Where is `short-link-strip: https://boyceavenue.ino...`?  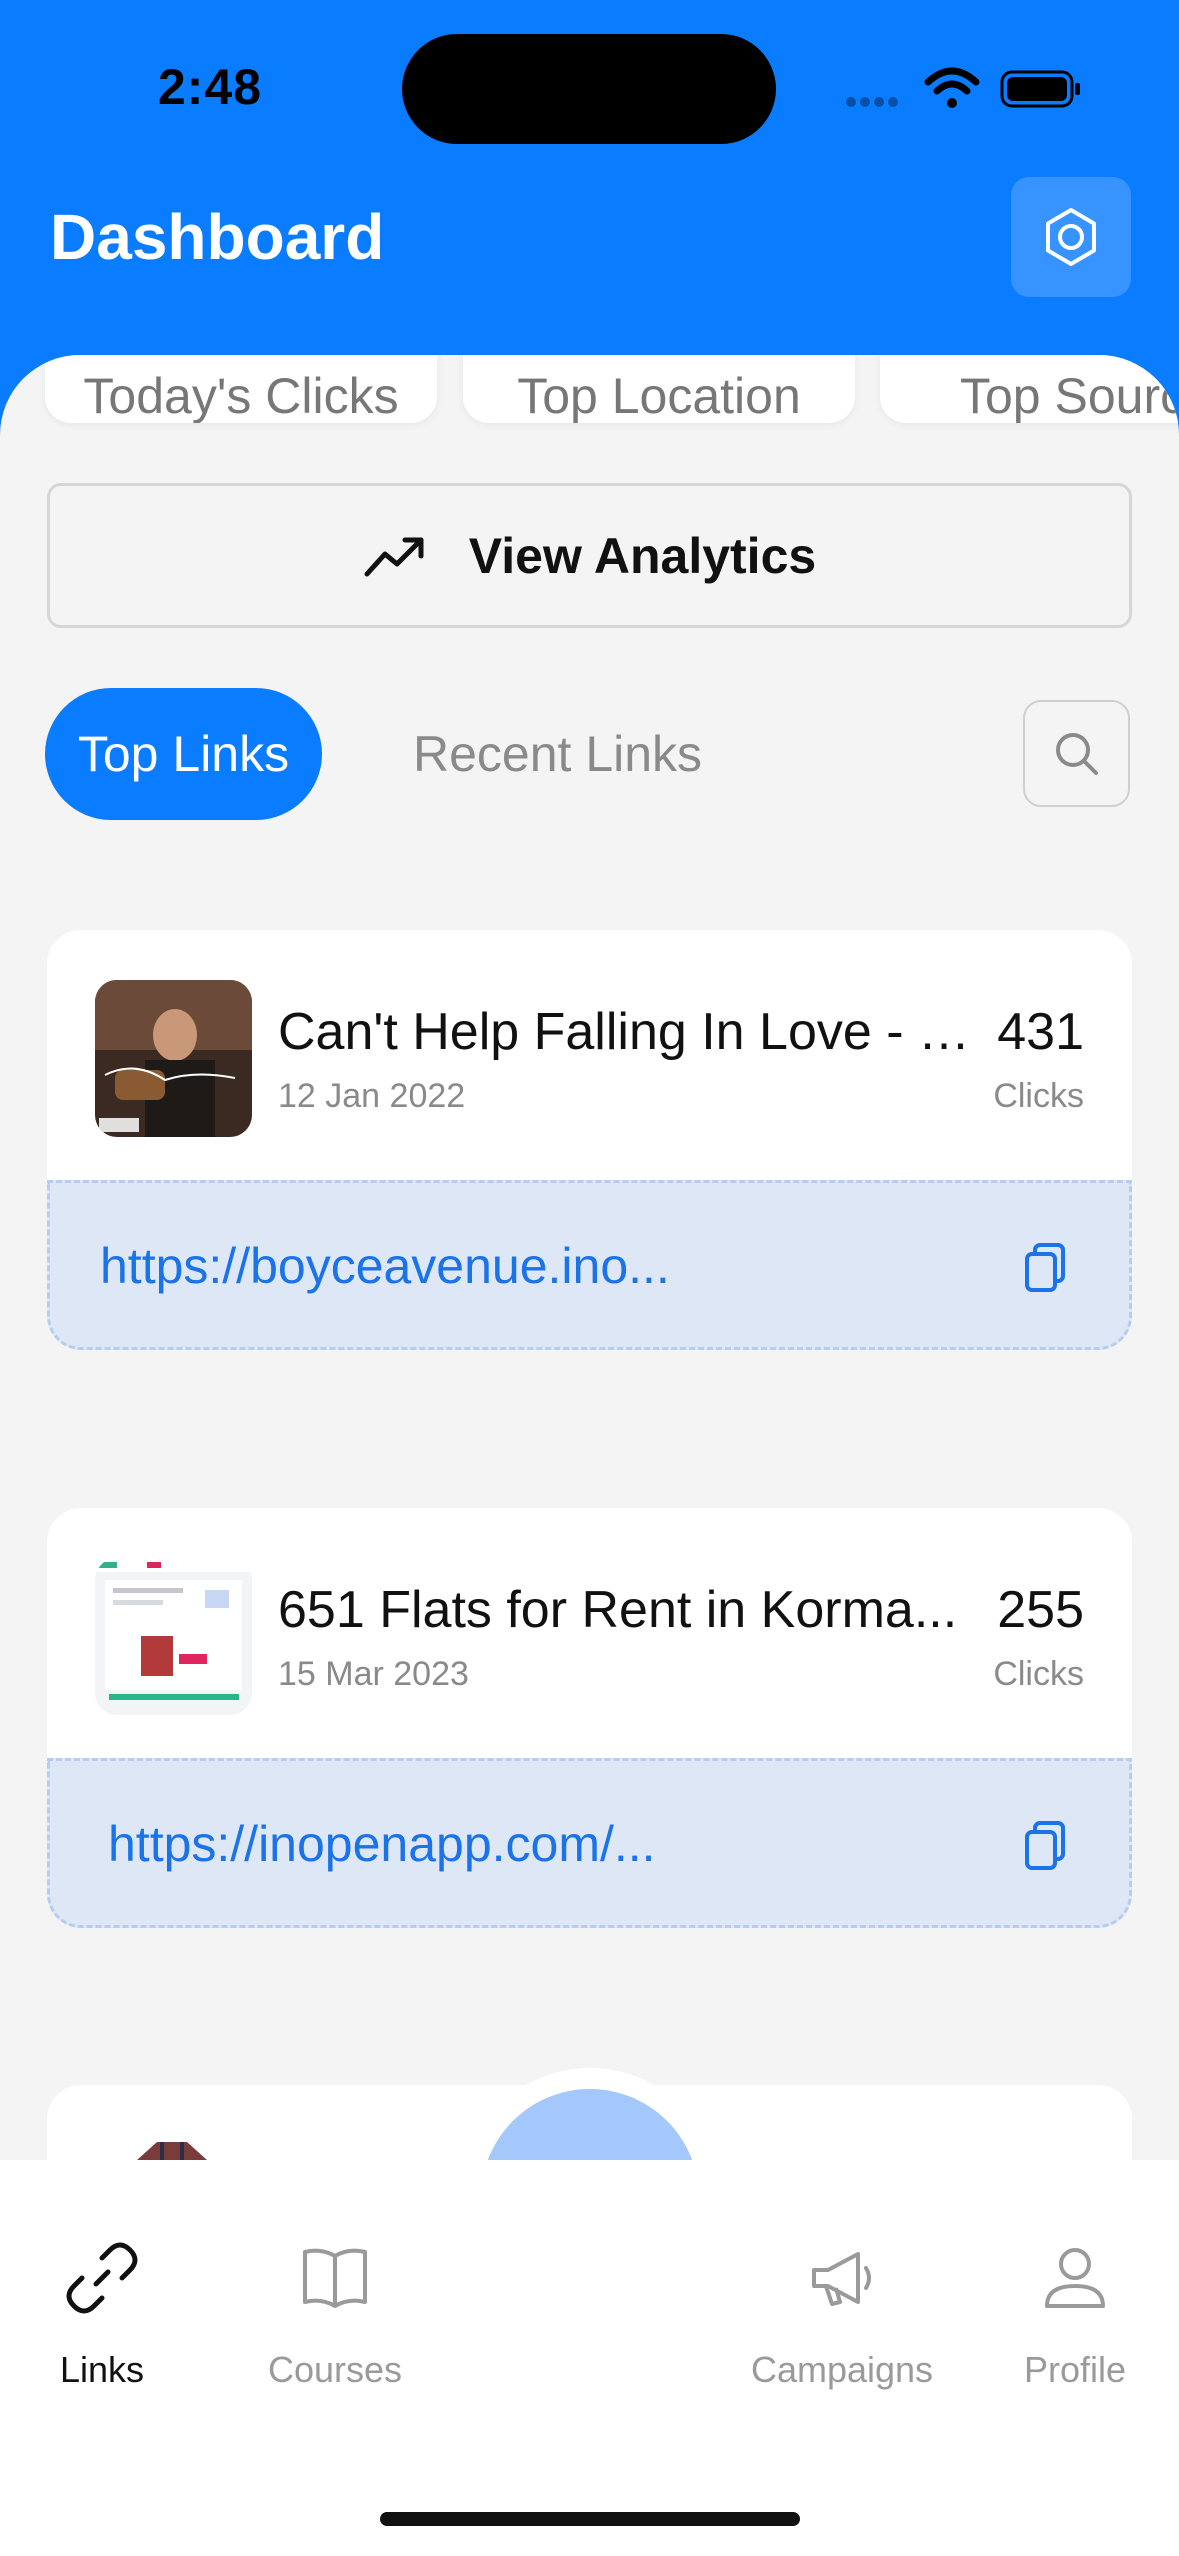
short-link-strip: https://boyceavenue.ino... is located at coordinates (589, 1265).